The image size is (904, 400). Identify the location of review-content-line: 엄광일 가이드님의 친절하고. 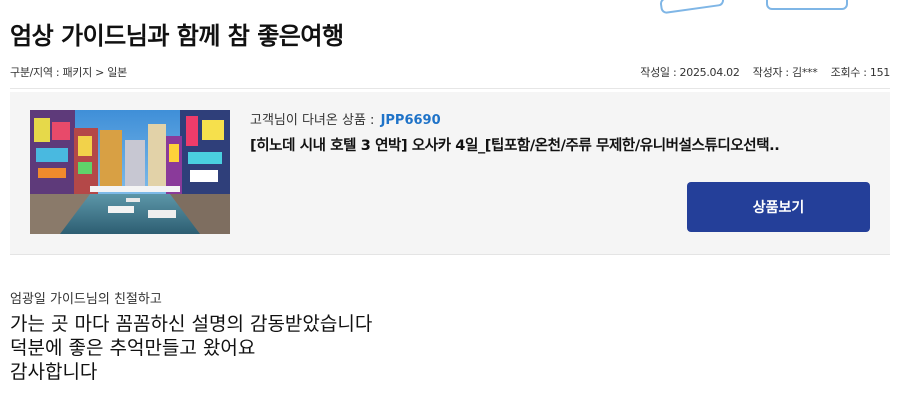
(86, 299).